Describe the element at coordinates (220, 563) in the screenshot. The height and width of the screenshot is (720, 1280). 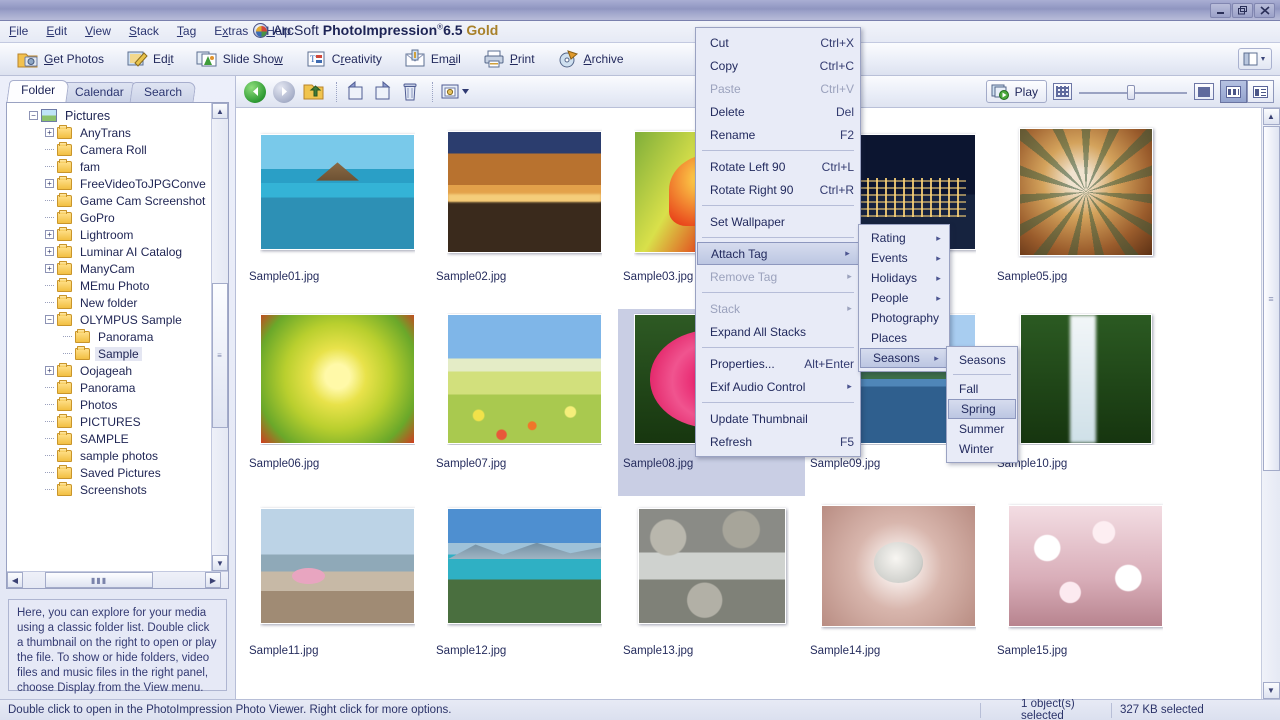
I see `tree-scroll-down-button: ▼` at that location.